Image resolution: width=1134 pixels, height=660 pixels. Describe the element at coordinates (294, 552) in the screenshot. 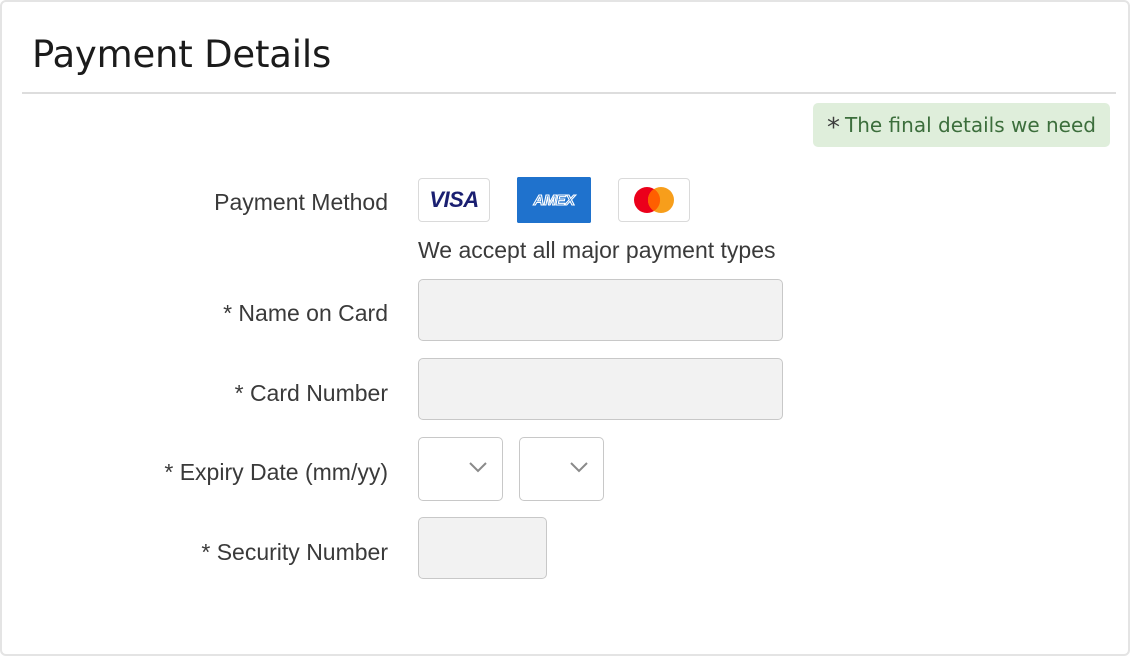

I see `security-number-label: * Security Number` at that location.